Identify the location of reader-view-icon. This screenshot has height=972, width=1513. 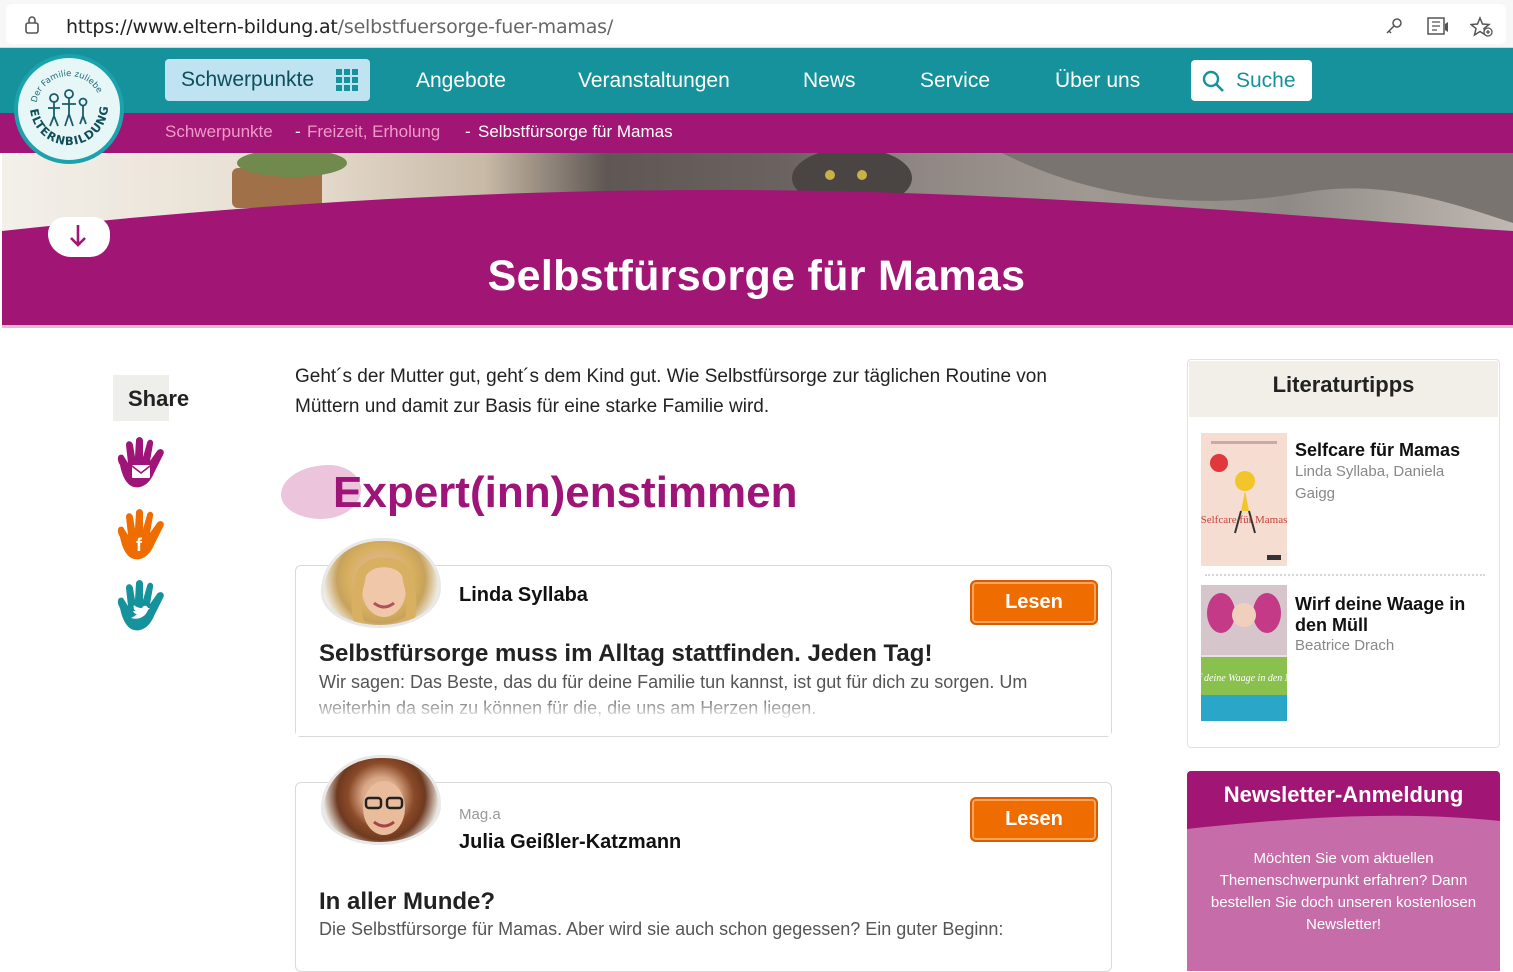
(1438, 26).